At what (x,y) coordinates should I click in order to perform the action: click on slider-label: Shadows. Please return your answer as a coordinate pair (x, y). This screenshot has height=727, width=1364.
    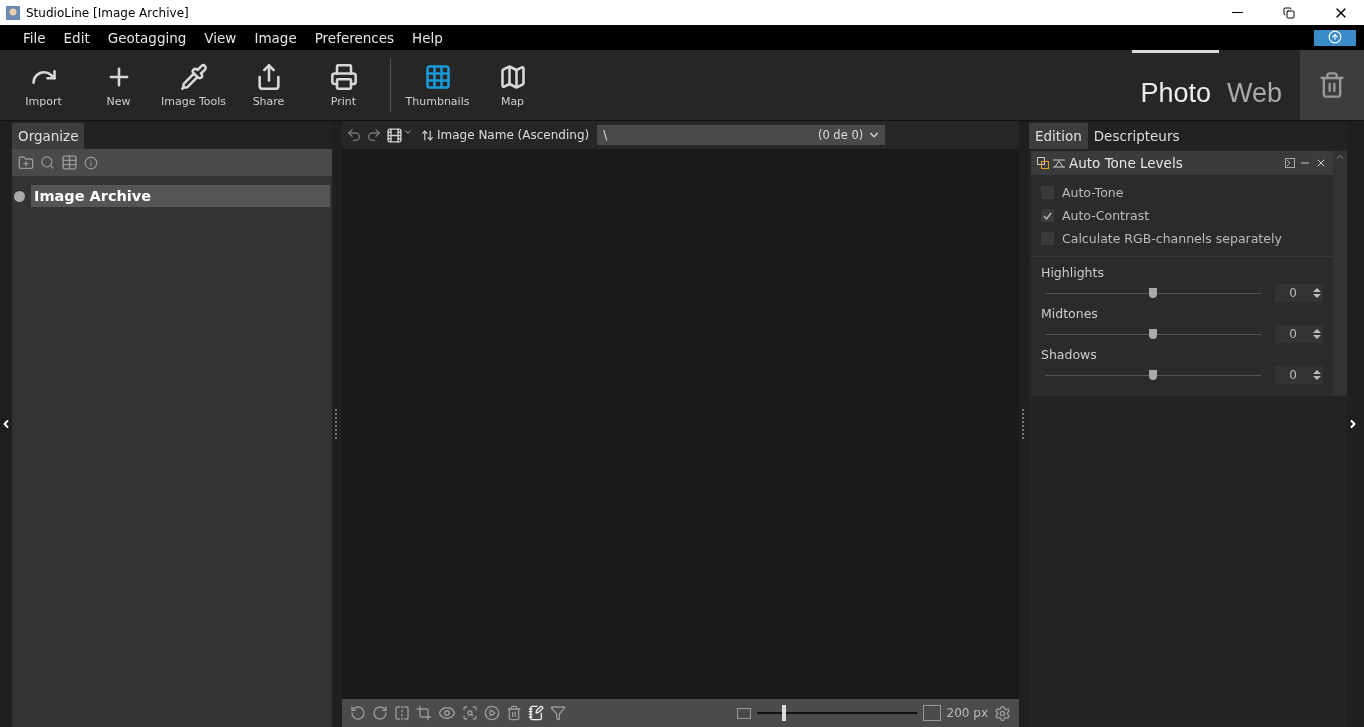
    Looking at the image, I should click on (1069, 354).